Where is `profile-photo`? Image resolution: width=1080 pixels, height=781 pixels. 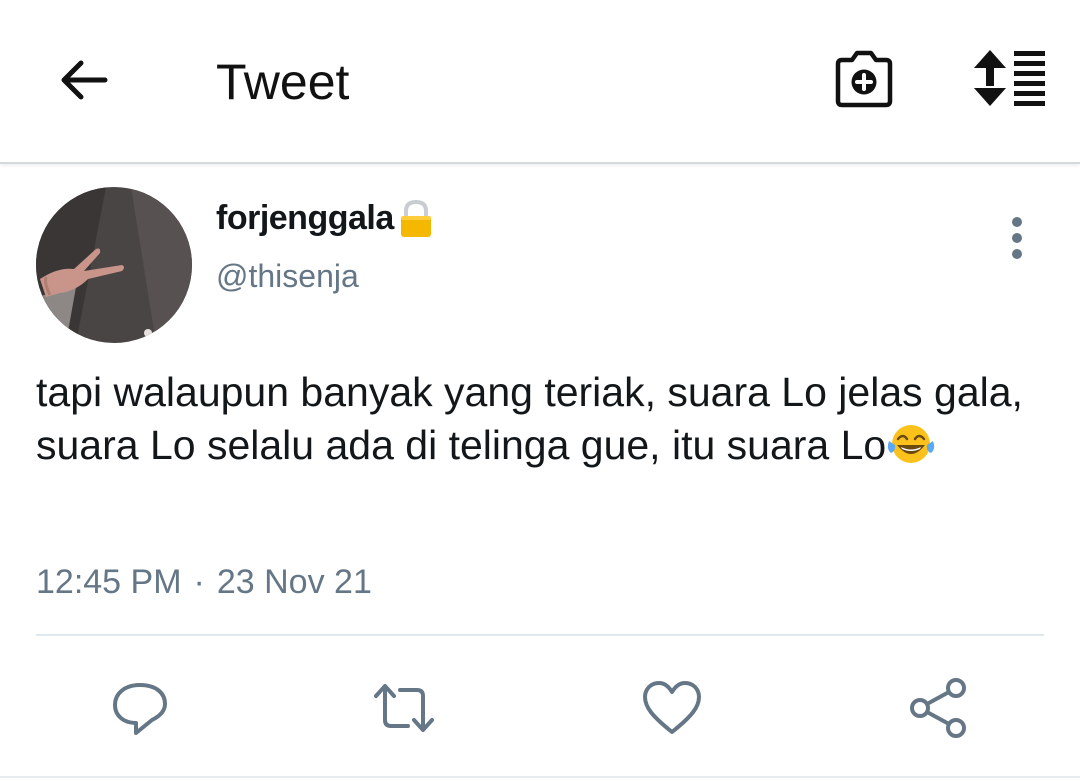 profile-photo is located at coordinates (114, 265).